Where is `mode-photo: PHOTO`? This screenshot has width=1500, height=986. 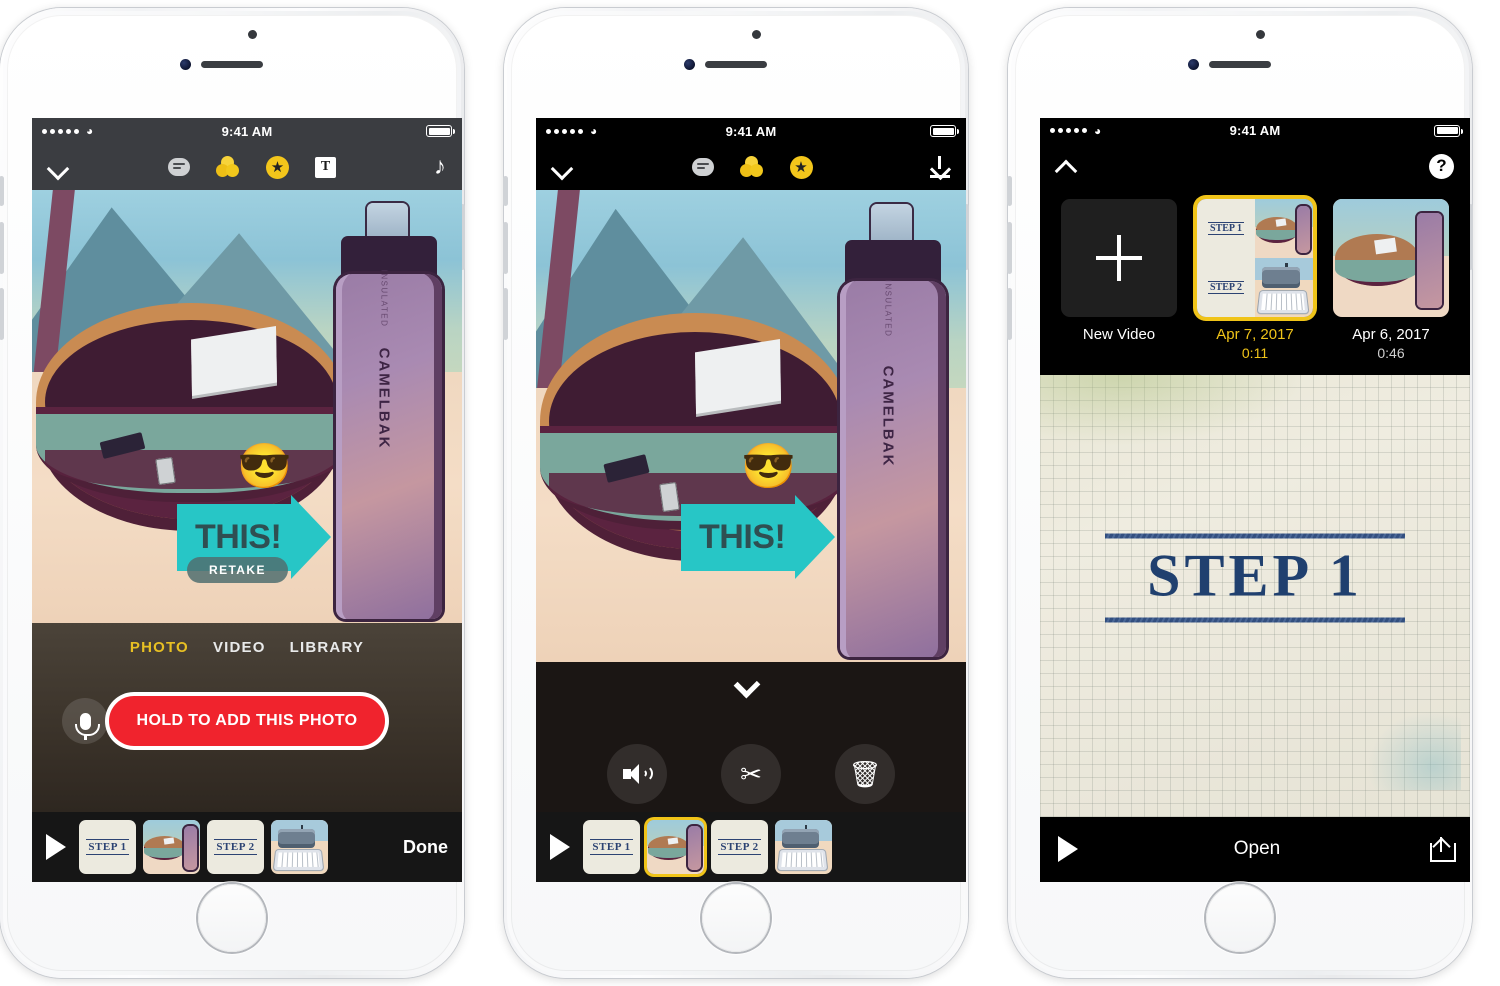
mode-photo: PHOTO is located at coordinates (159, 647).